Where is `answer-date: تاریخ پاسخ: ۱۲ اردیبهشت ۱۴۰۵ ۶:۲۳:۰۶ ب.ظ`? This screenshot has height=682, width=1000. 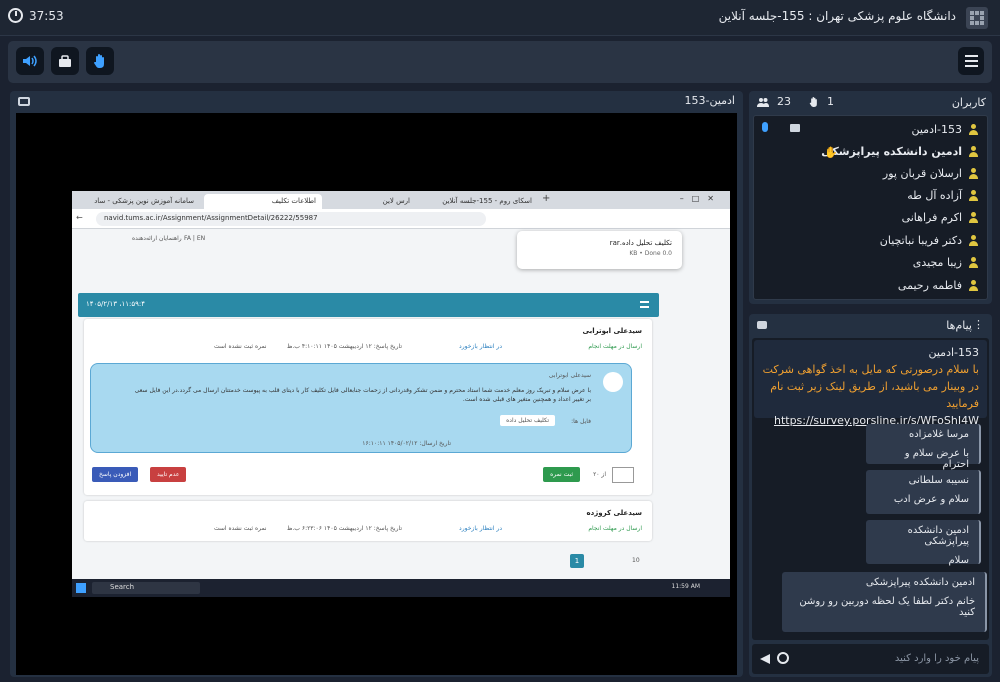 answer-date: تاریخ پاسخ: ۱۲ اردیبهشت ۱۴۰۵ ۶:۲۳:۰۶ ب.ظ is located at coordinates (344, 528).